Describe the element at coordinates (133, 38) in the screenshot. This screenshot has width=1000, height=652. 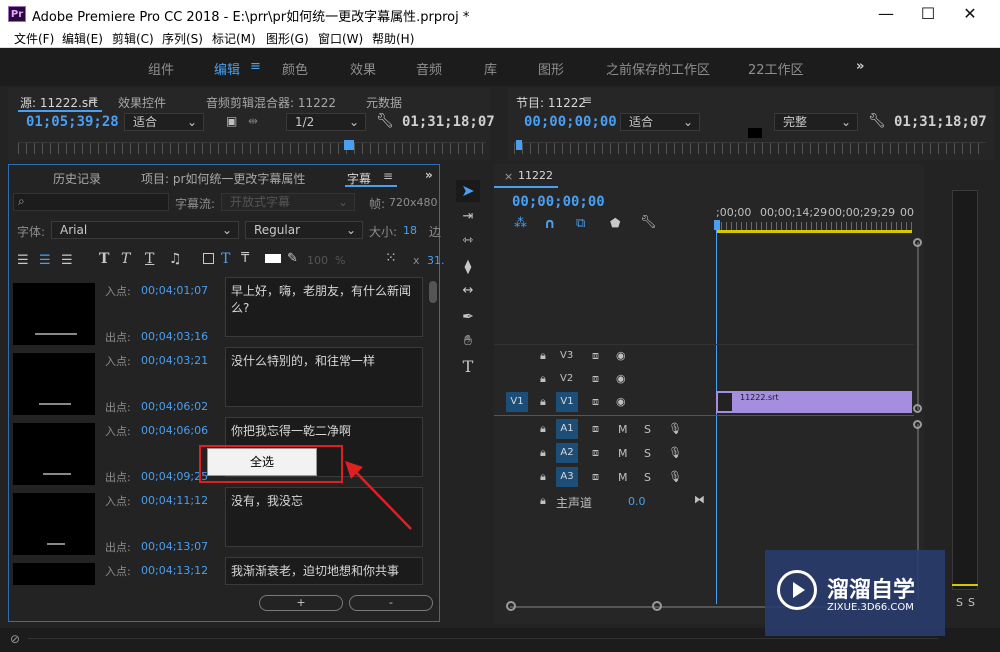
I see `menu-clip: 剪辑(C)` at that location.